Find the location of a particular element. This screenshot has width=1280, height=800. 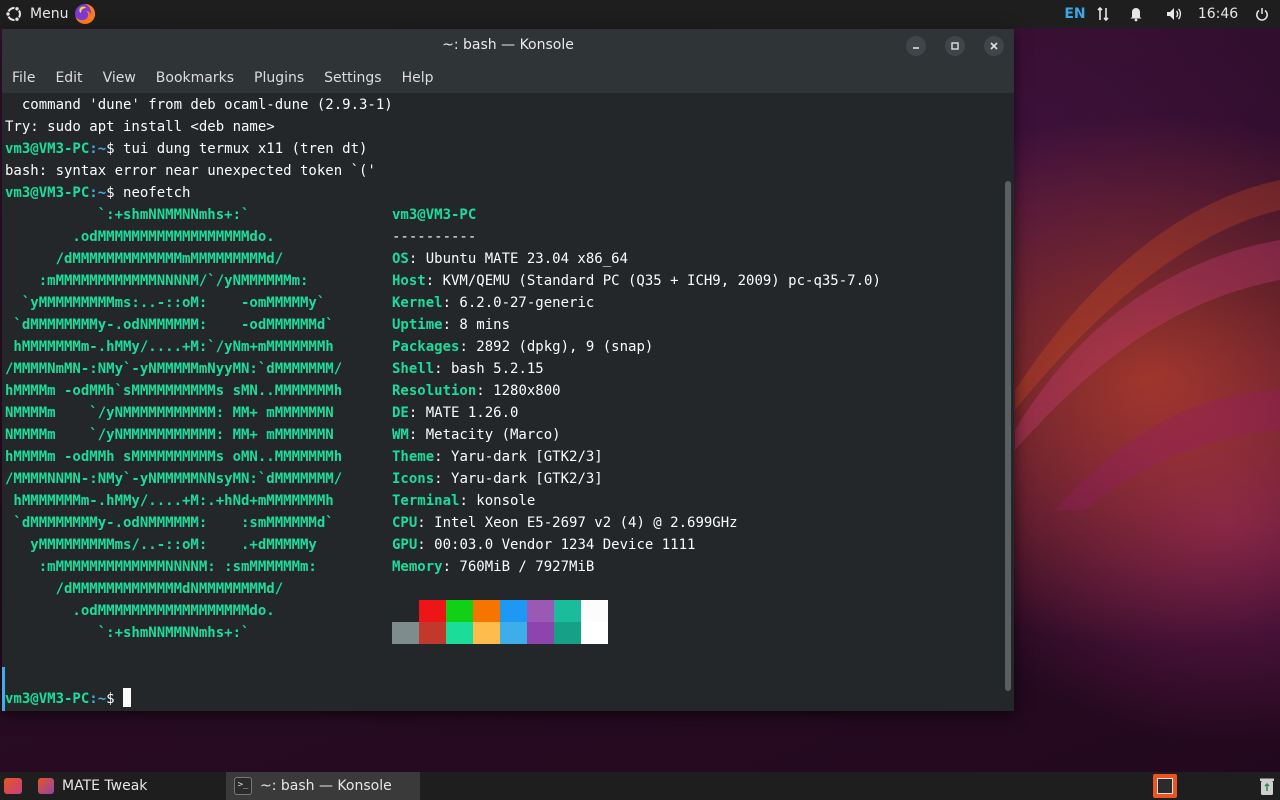

info-row-wm: WM: Metacity (Marco) is located at coordinates (476, 435).